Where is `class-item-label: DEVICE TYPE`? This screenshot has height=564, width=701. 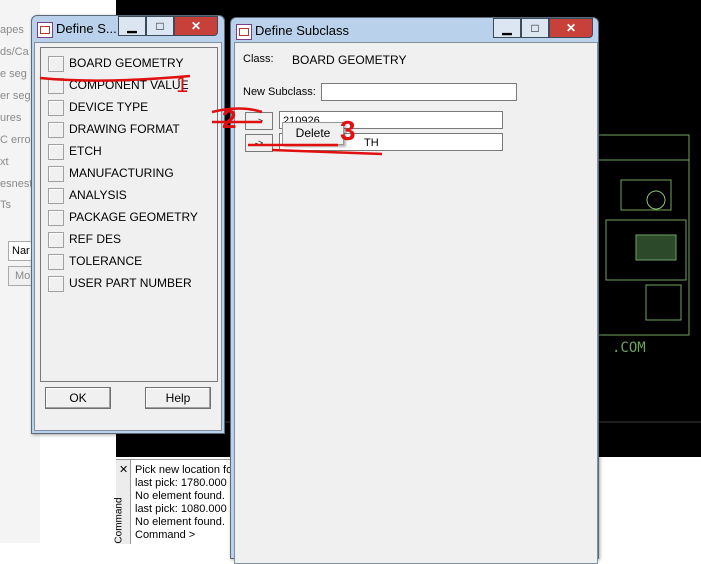
class-item-label: DEVICE TYPE is located at coordinates (109, 107).